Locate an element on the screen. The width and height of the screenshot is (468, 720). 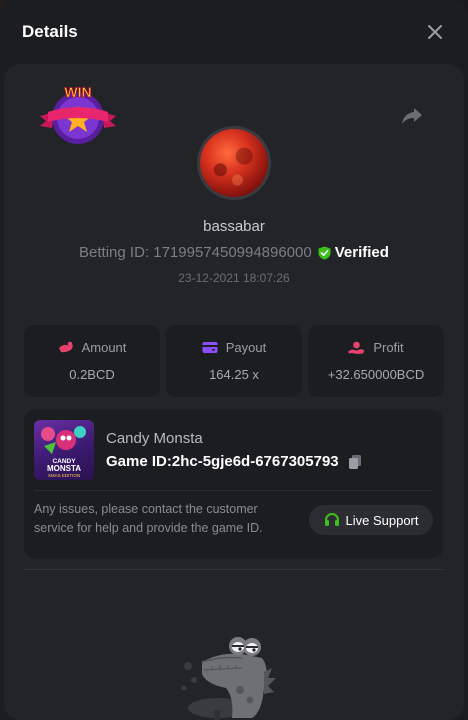
wallet-icon is located at coordinates (210, 347).